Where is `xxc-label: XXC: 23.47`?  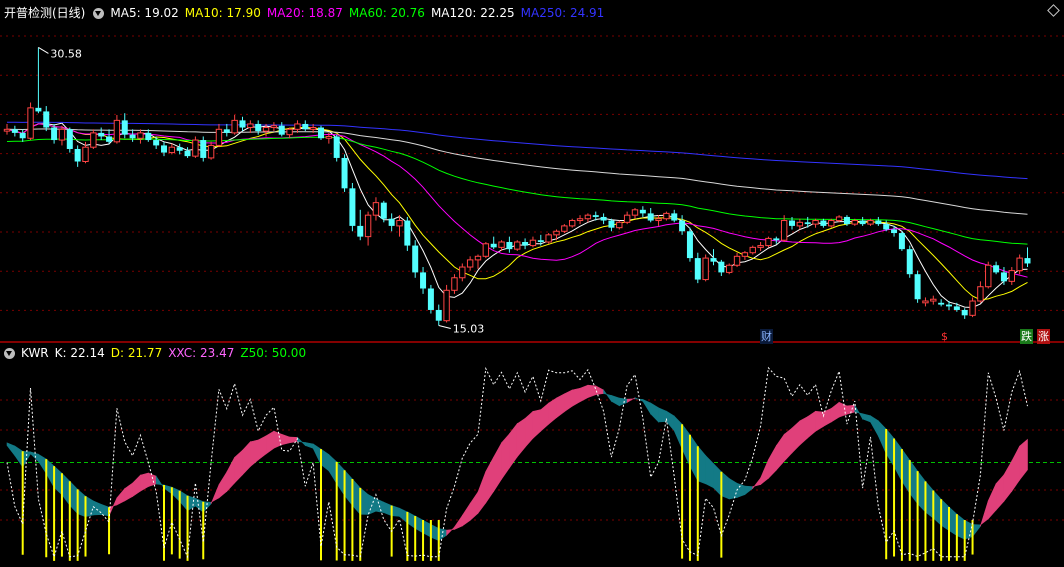
xxc-label: XXC: 23.47 is located at coordinates (201, 353).